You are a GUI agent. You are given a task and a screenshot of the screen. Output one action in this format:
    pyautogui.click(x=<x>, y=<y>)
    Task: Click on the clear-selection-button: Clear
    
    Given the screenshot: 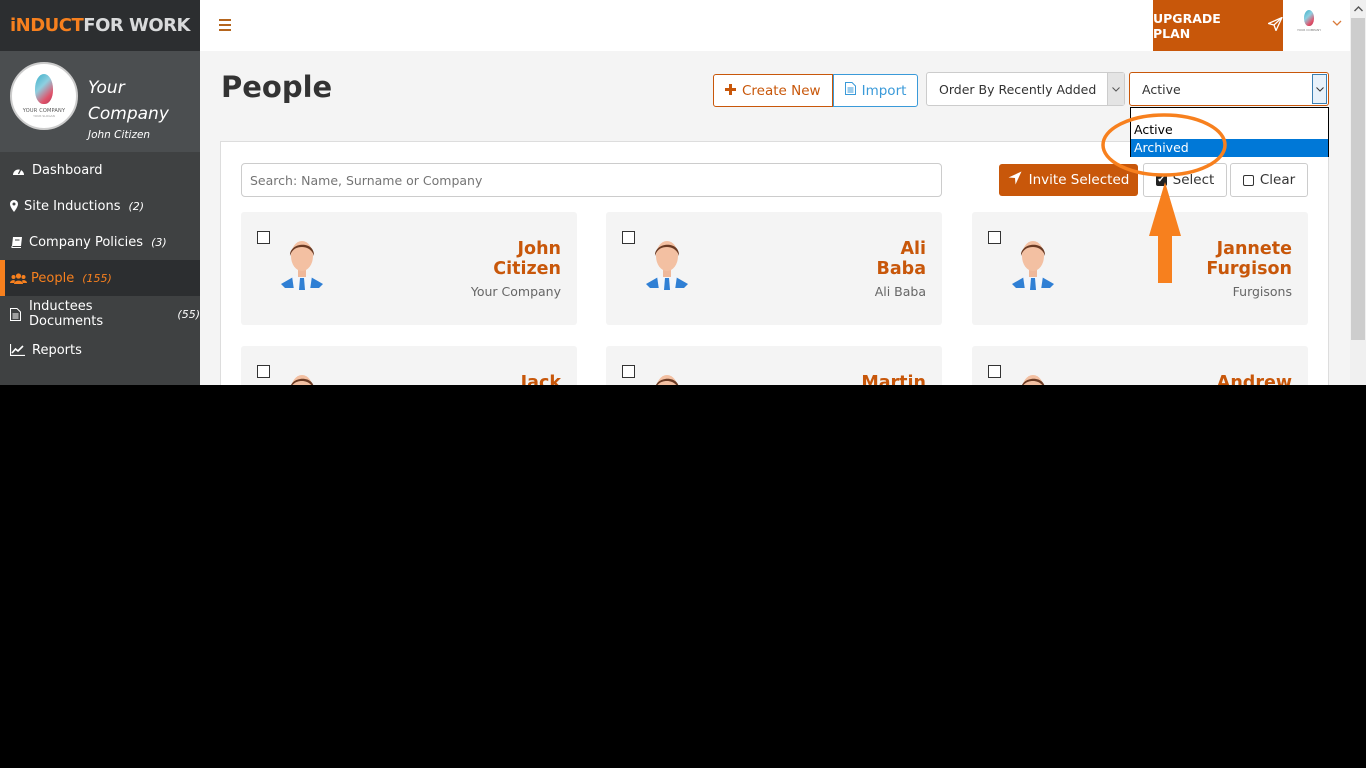 What is the action you would take?
    pyautogui.click(x=1269, y=180)
    